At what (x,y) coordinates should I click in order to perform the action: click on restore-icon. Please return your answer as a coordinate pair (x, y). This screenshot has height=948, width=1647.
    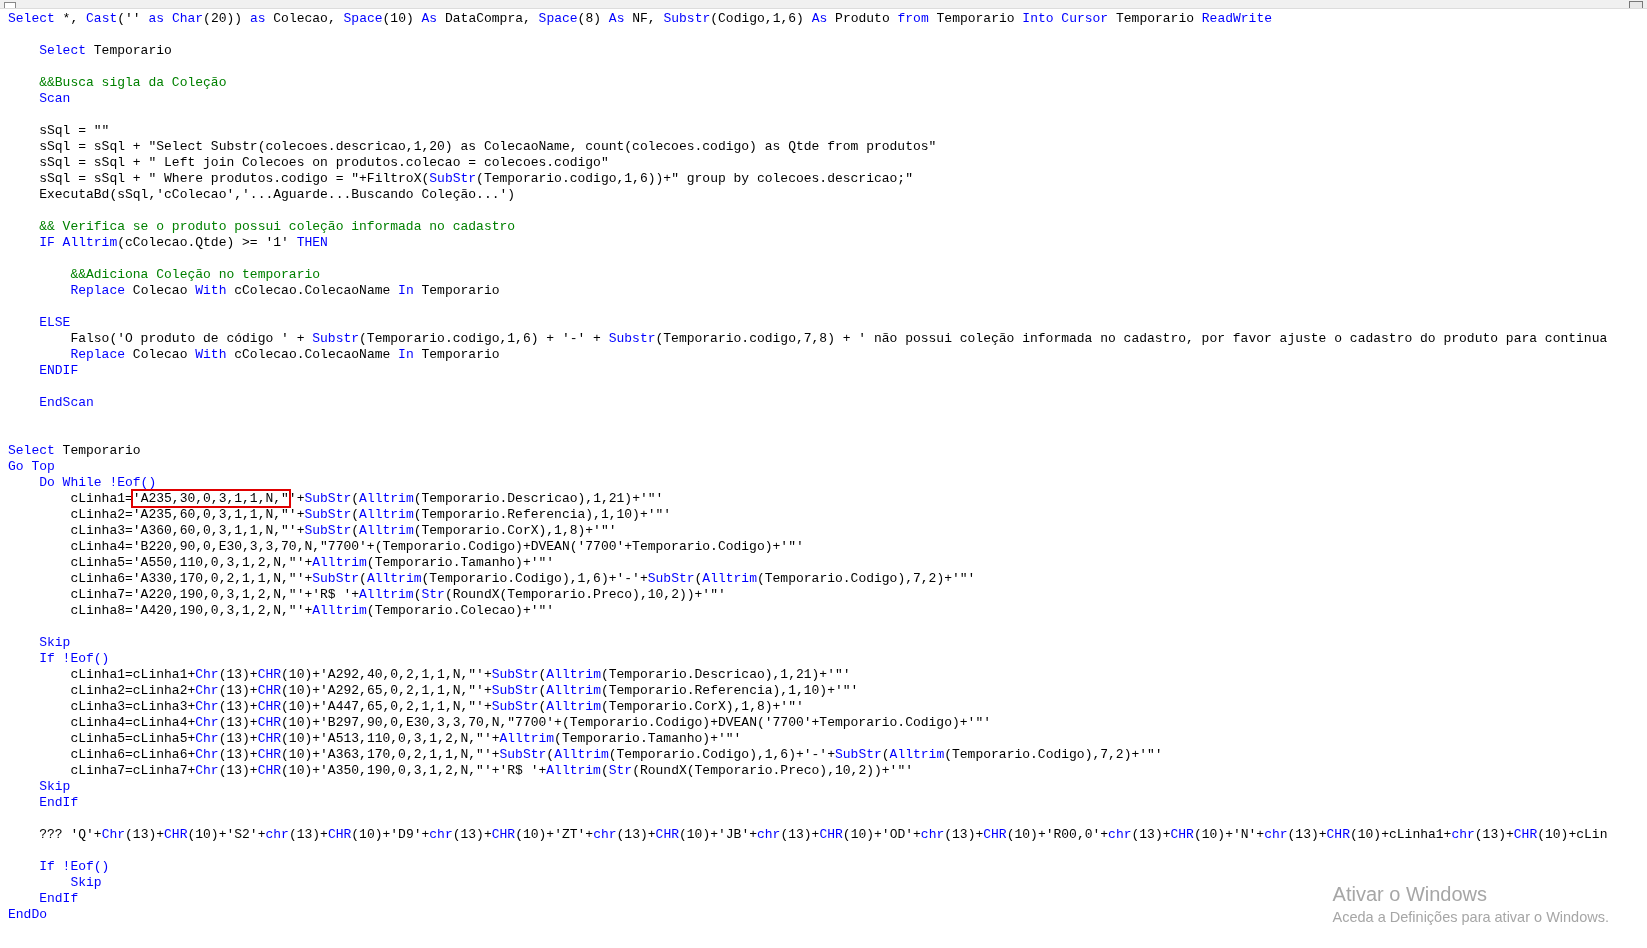
    Looking at the image, I should click on (1636, 4).